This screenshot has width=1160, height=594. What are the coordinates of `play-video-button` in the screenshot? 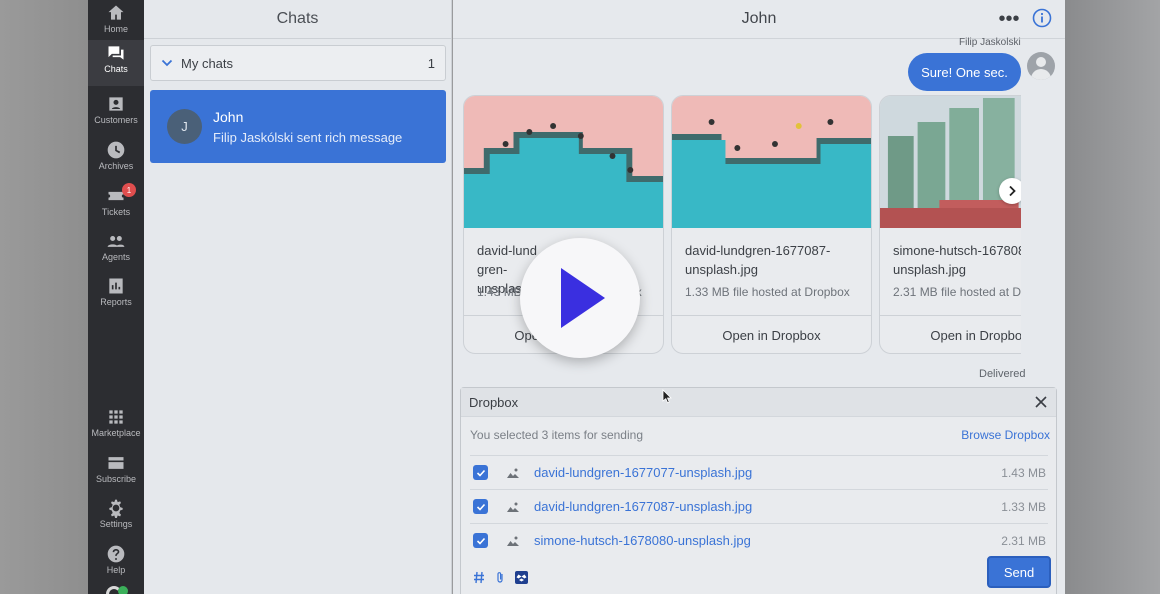 It's located at (580, 298).